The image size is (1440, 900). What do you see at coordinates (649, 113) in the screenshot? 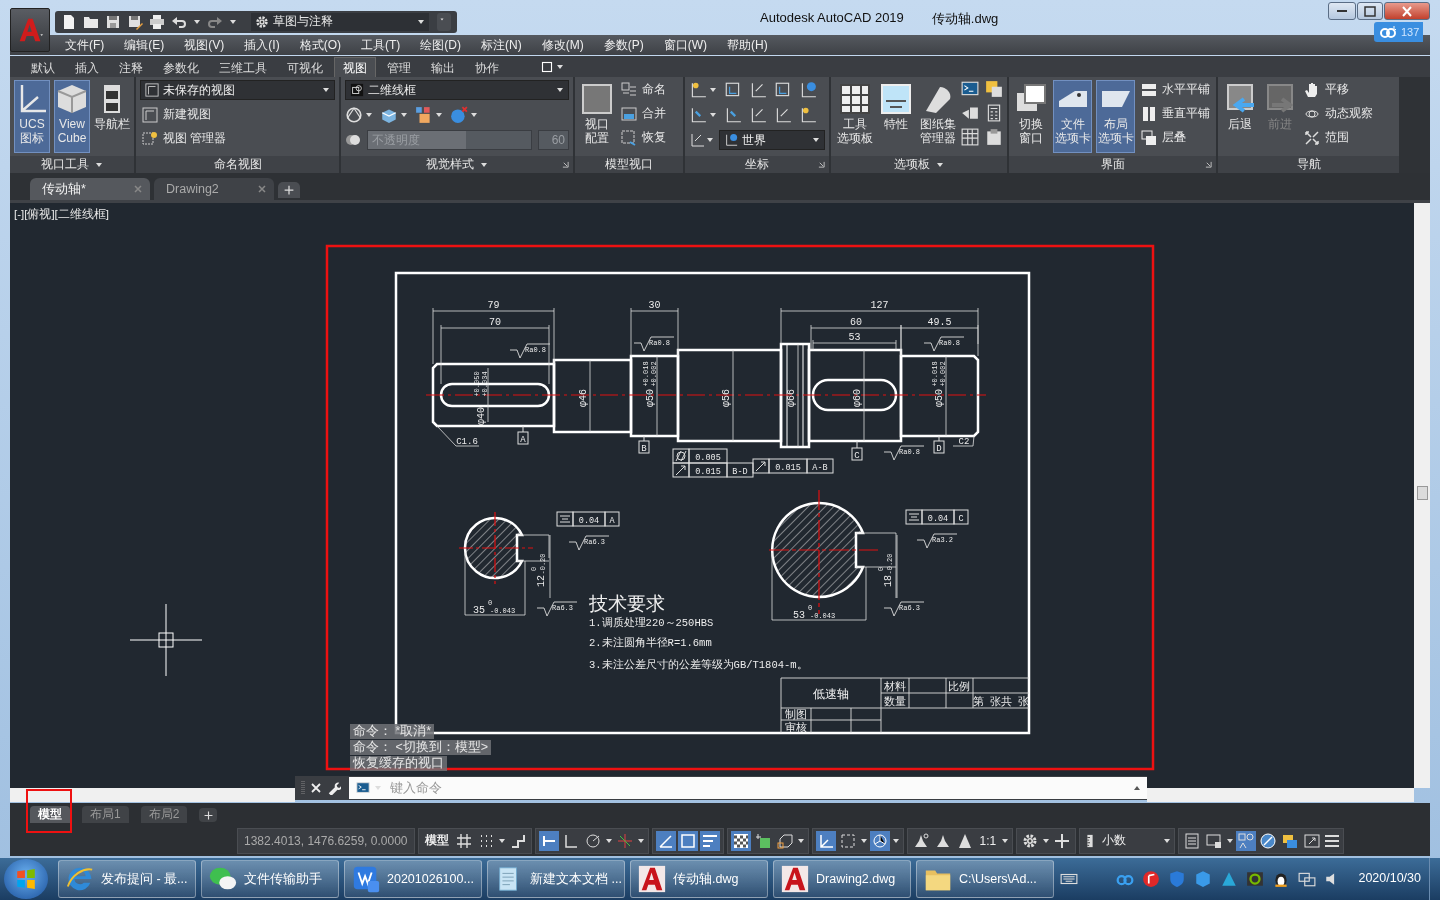
I see `ribbon-button: 合并` at bounding box center [649, 113].